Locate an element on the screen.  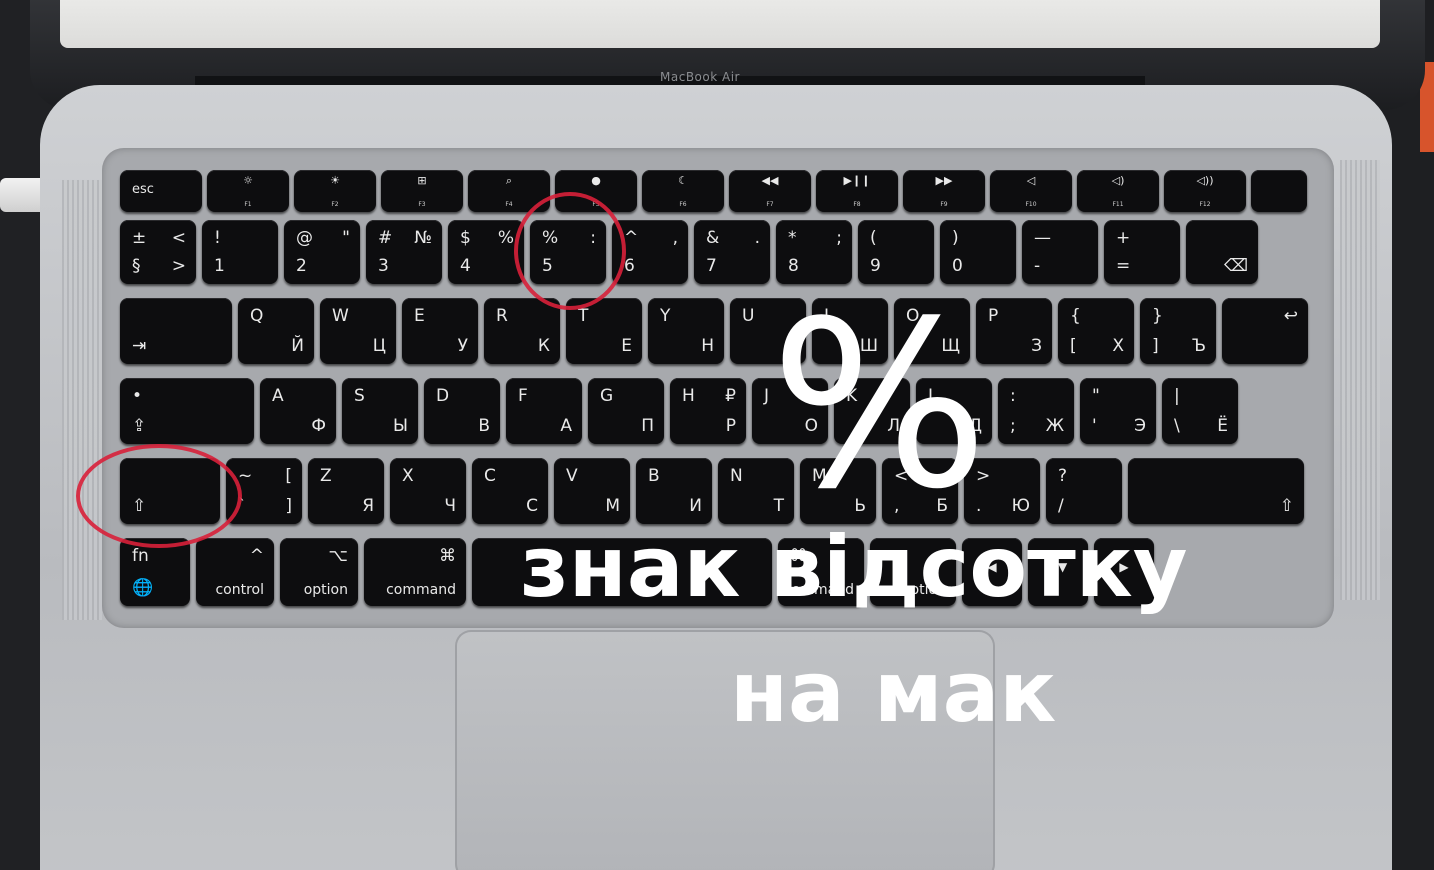
key-legend-tl: A is located at coordinates (278, 396).